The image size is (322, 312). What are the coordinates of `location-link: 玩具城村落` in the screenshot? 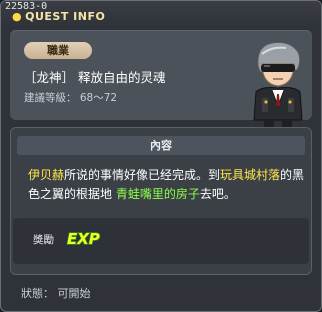 It's located at (250, 175).